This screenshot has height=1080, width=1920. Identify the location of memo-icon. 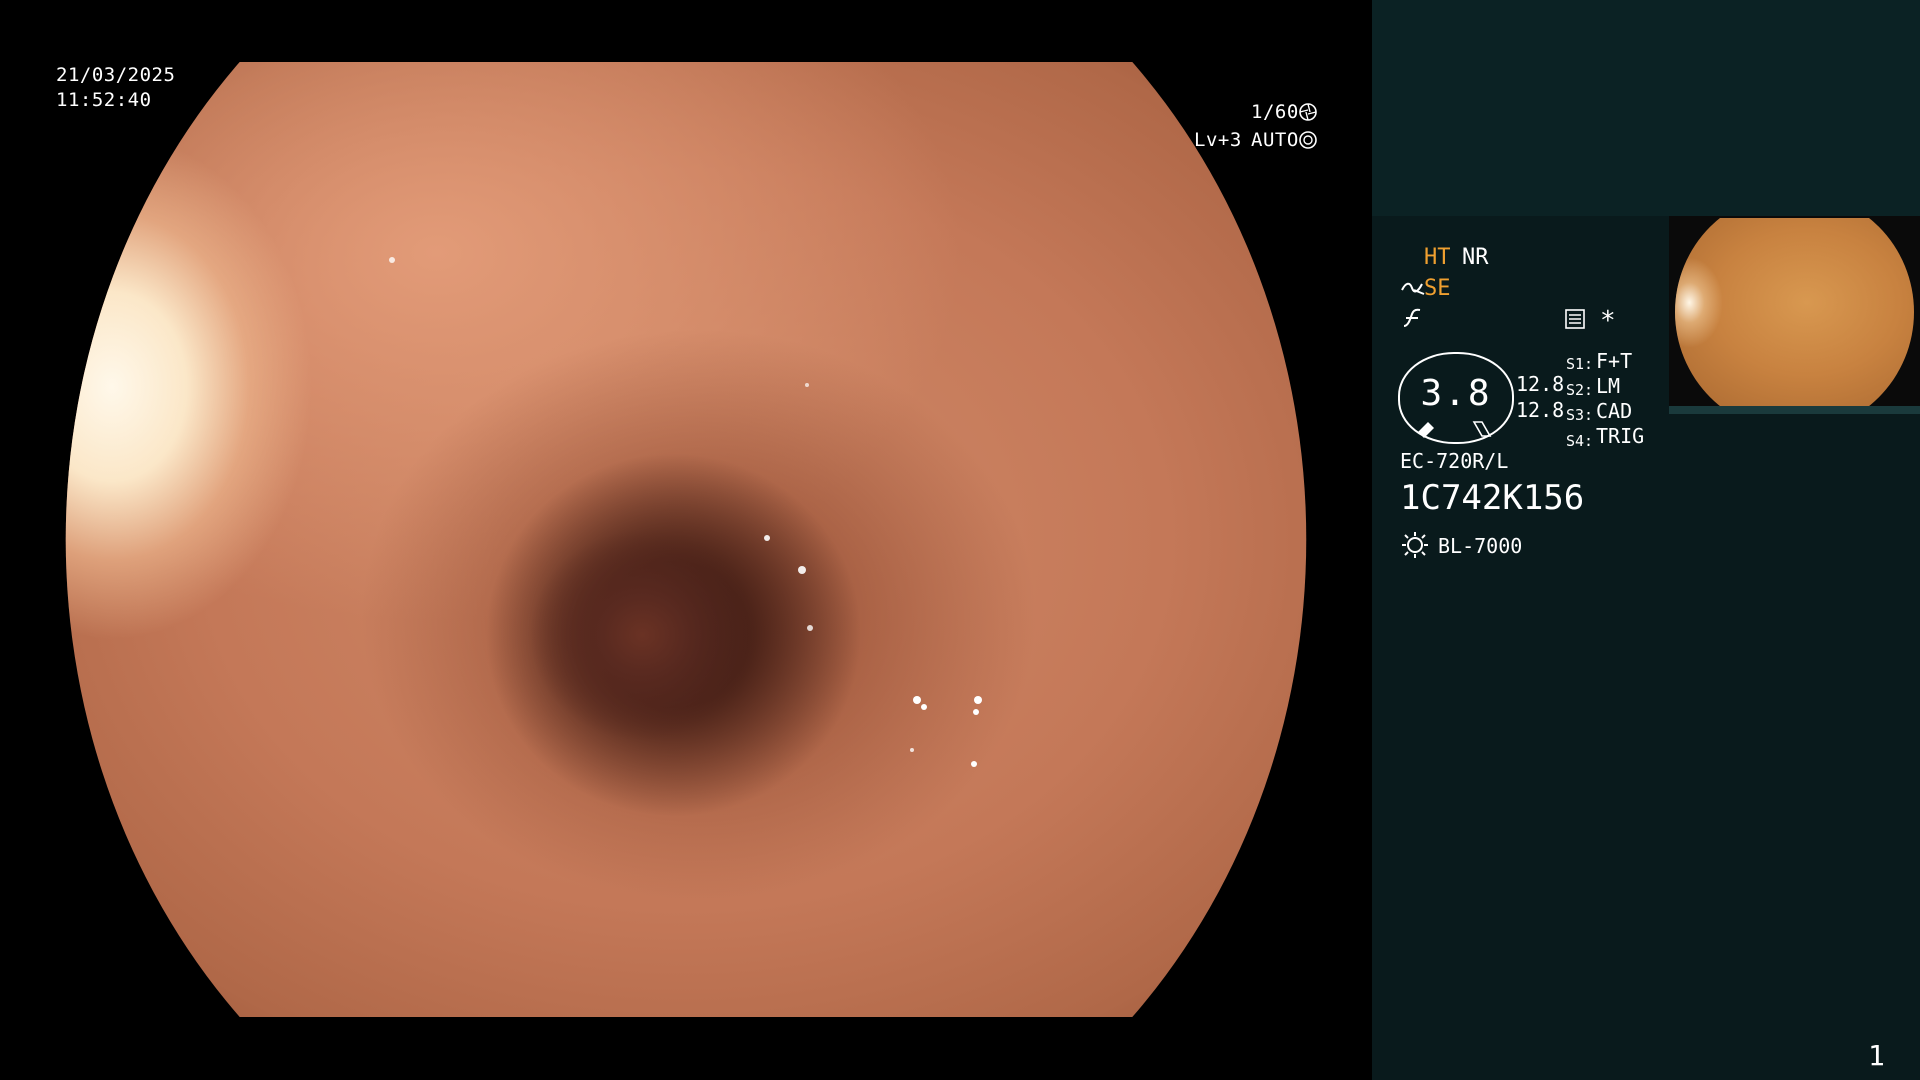
(1575, 319).